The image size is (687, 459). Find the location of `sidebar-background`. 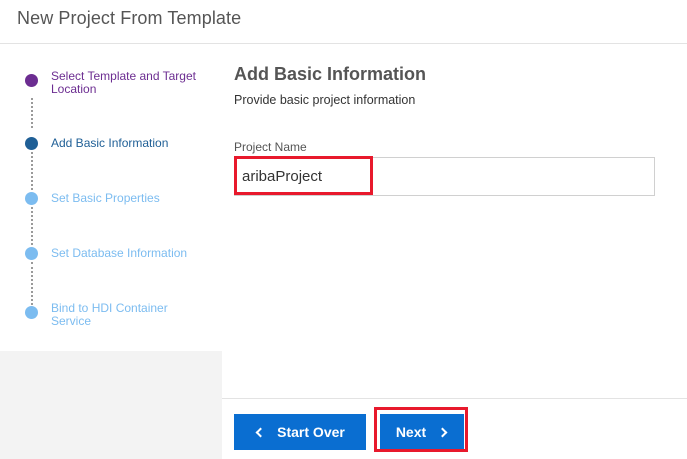

sidebar-background is located at coordinates (111, 405).